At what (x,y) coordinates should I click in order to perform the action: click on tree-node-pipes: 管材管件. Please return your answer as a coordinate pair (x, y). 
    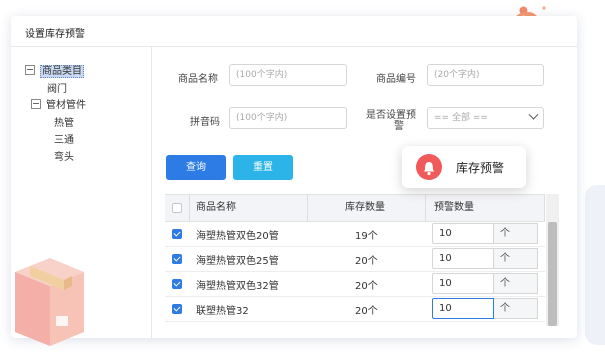
    Looking at the image, I should click on (58, 106).